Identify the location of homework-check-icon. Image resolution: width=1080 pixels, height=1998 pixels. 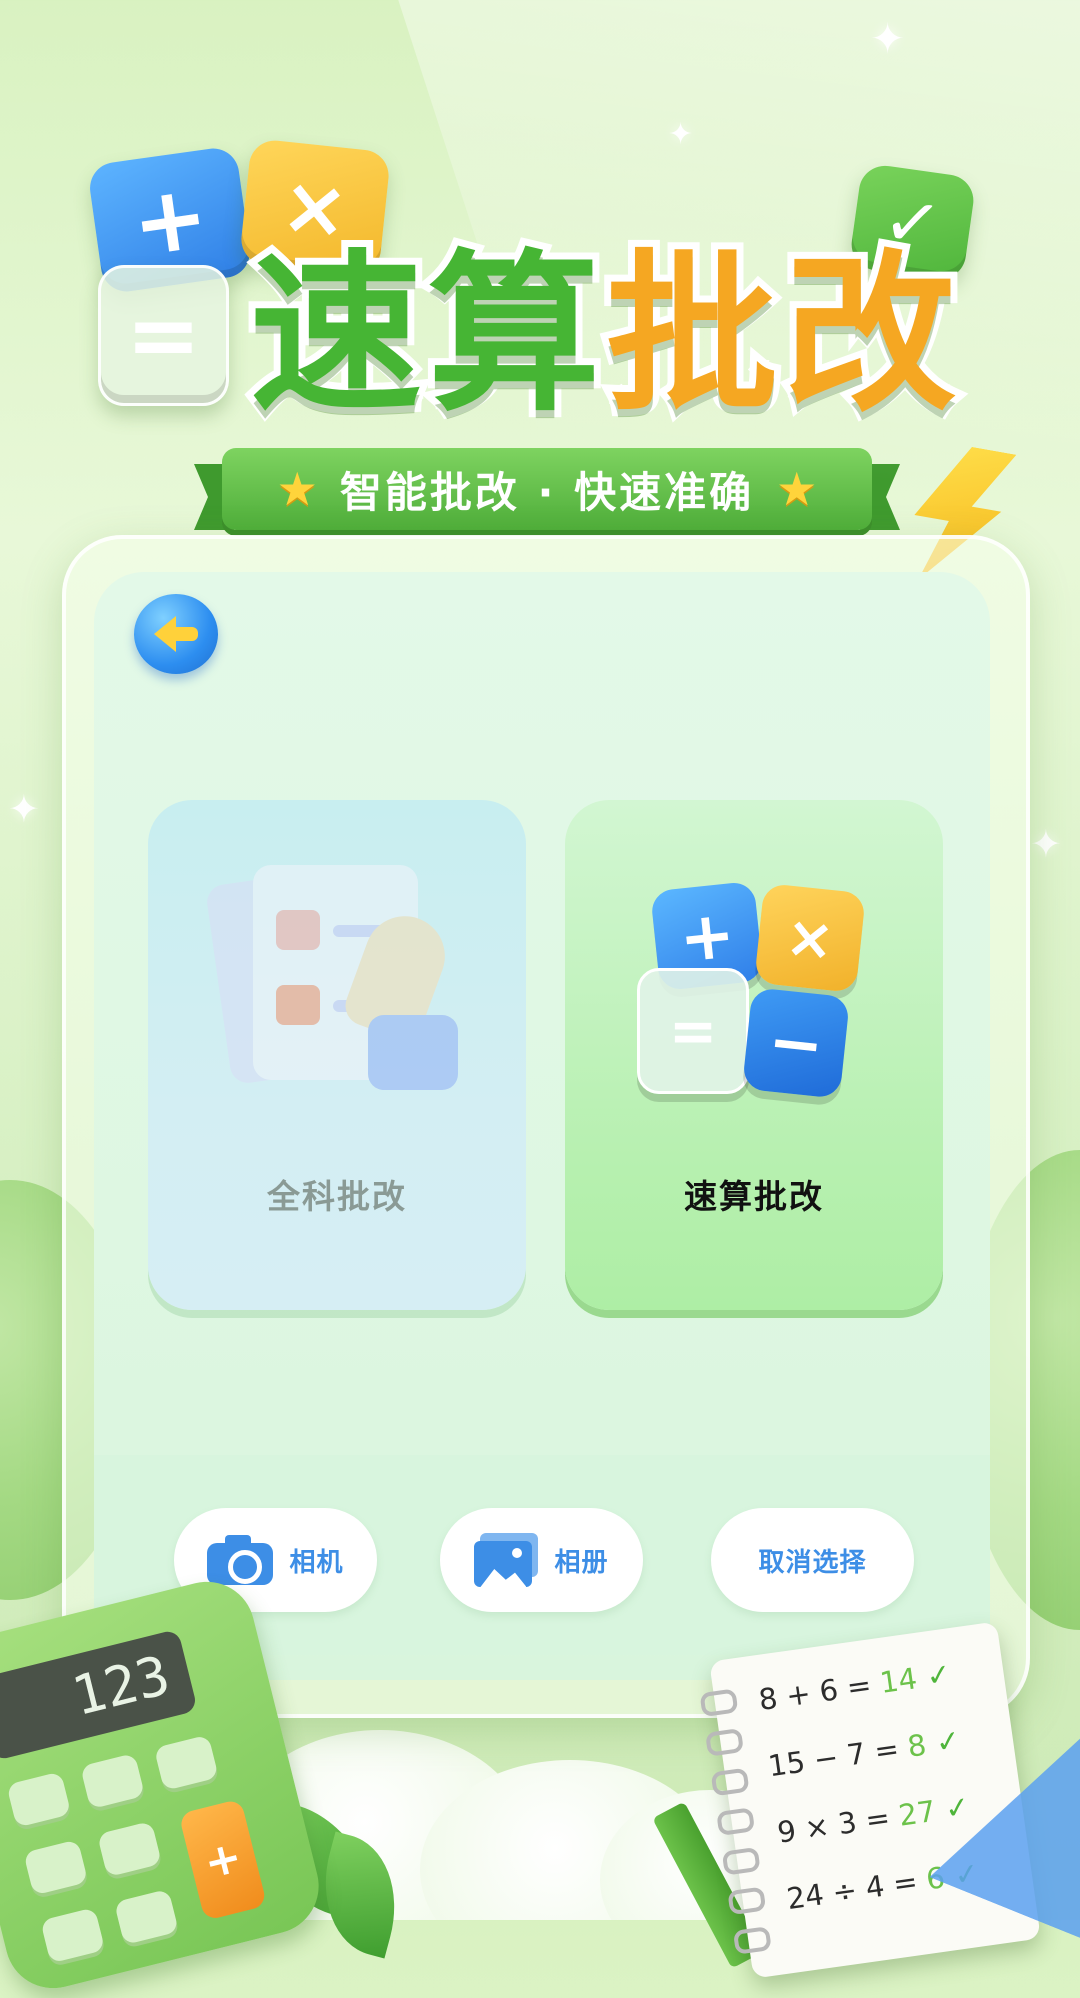
(331, 984).